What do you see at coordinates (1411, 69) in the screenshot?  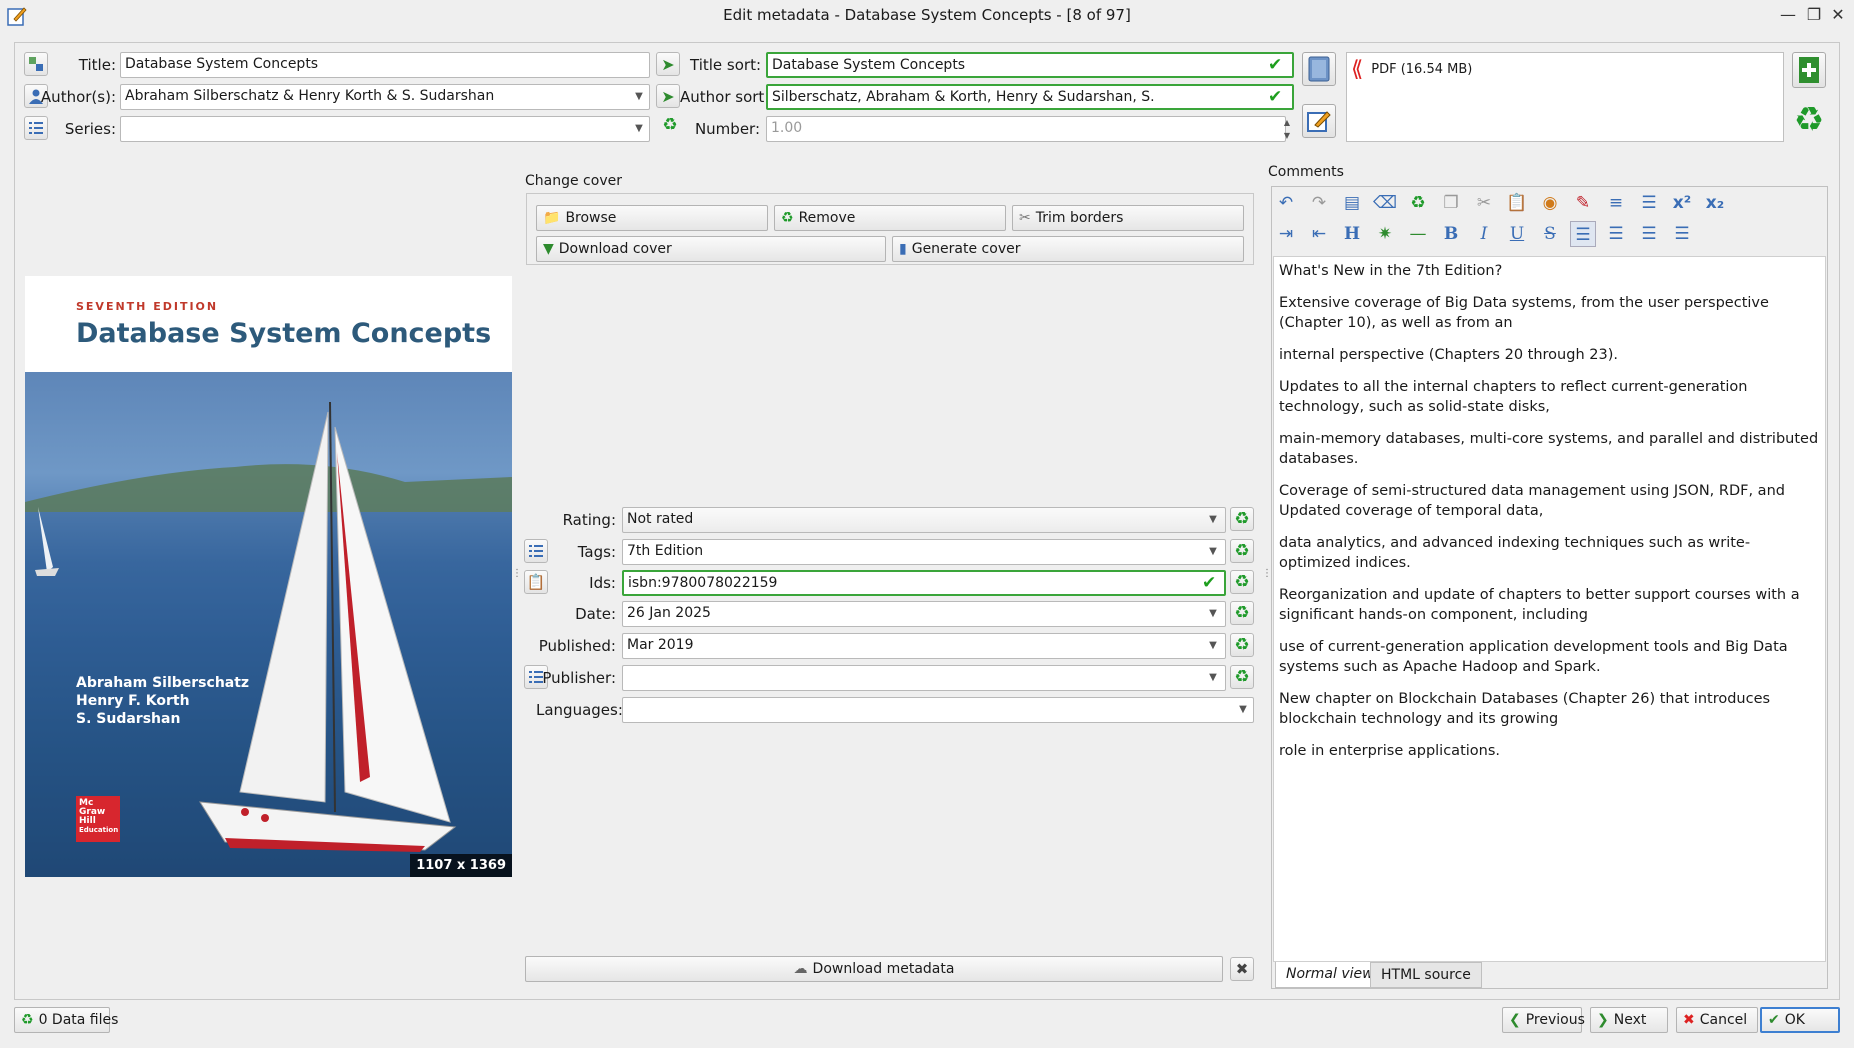 I see `format-item: ⟪ PDF (16.54 MB)` at bounding box center [1411, 69].